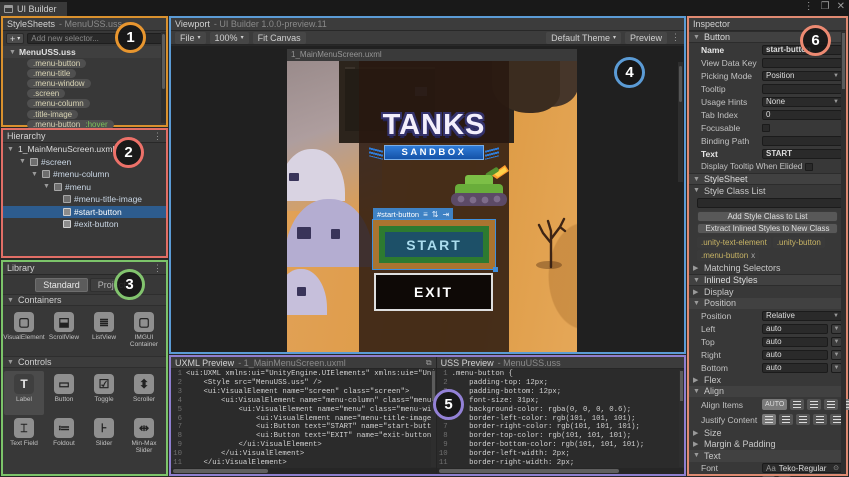  Describe the element at coordinates (802, 88) in the screenshot. I see `tooltip-field` at that location.